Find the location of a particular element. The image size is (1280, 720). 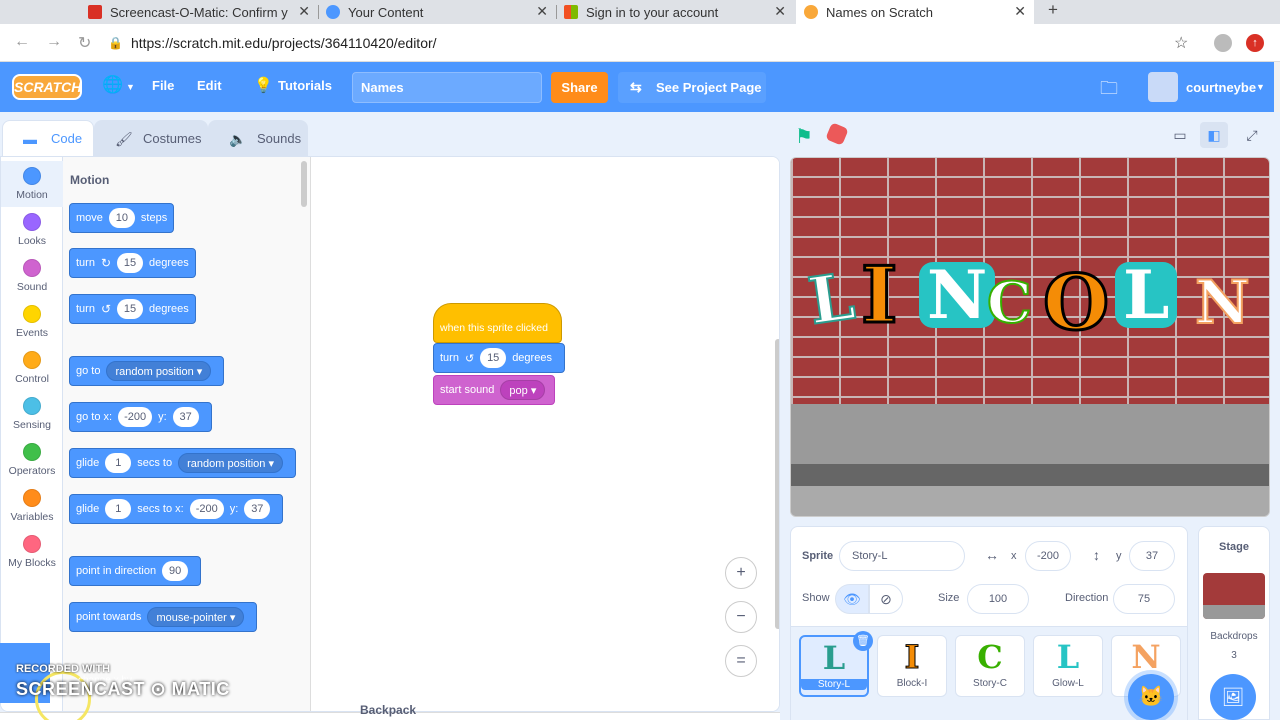

block-point-towards: point towards mouse-pointer ▾ is located at coordinates (163, 617).